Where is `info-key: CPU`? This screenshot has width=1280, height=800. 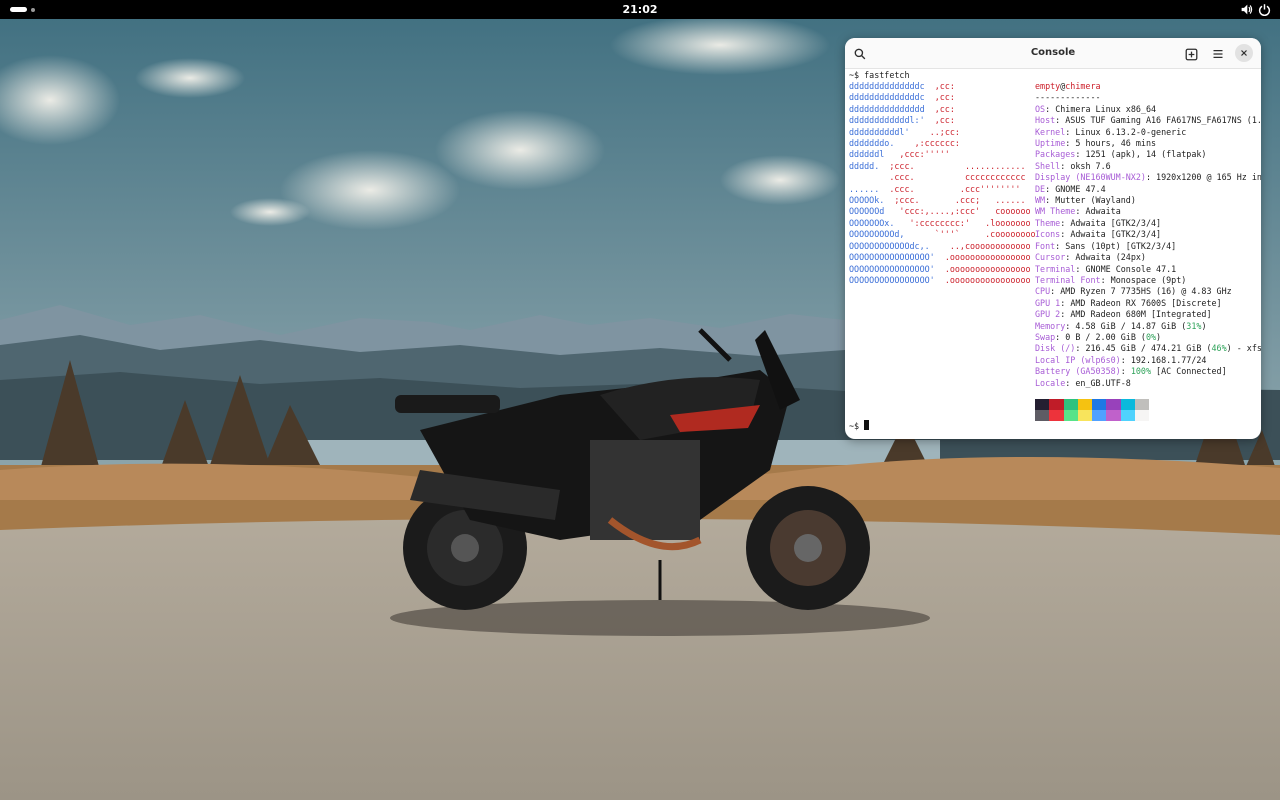
info-key: CPU is located at coordinates (1043, 291).